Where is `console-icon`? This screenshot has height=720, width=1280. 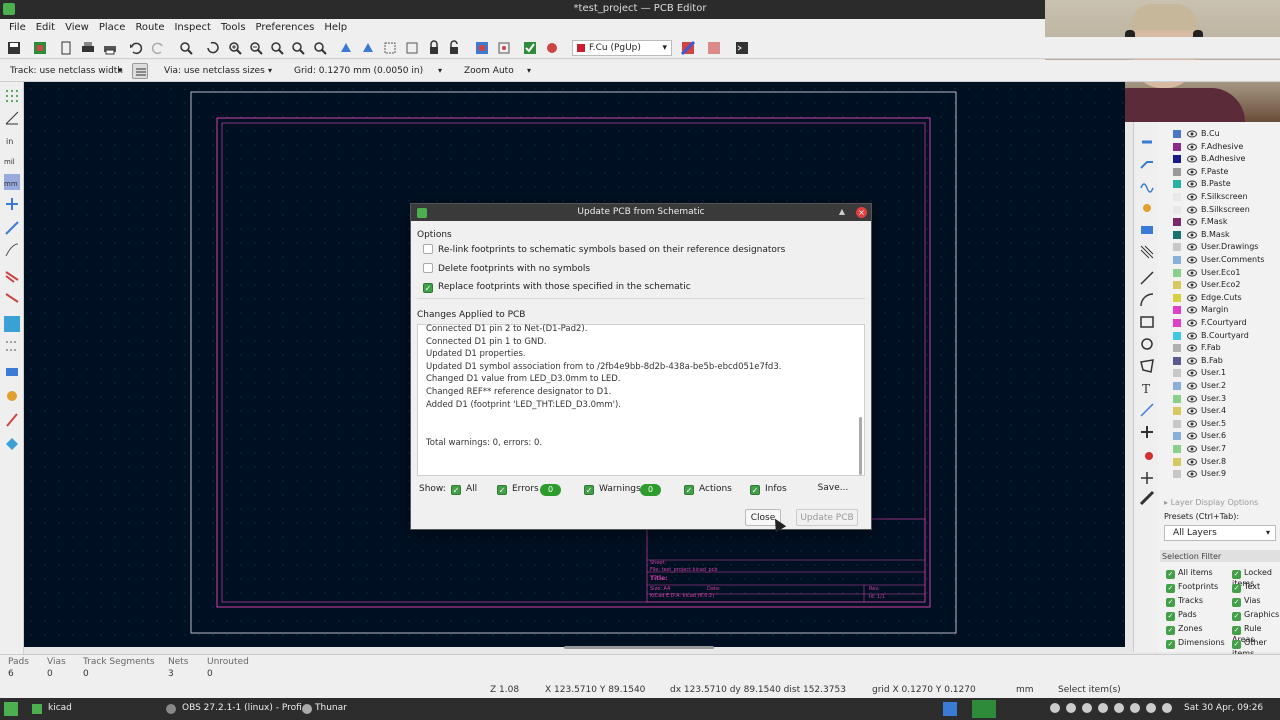
console-icon is located at coordinates (742, 48).